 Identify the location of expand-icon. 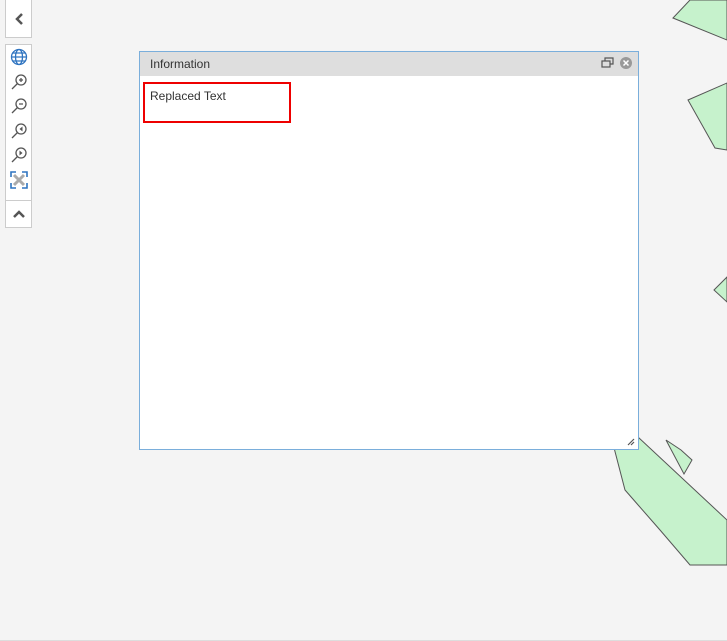
(18, 179).